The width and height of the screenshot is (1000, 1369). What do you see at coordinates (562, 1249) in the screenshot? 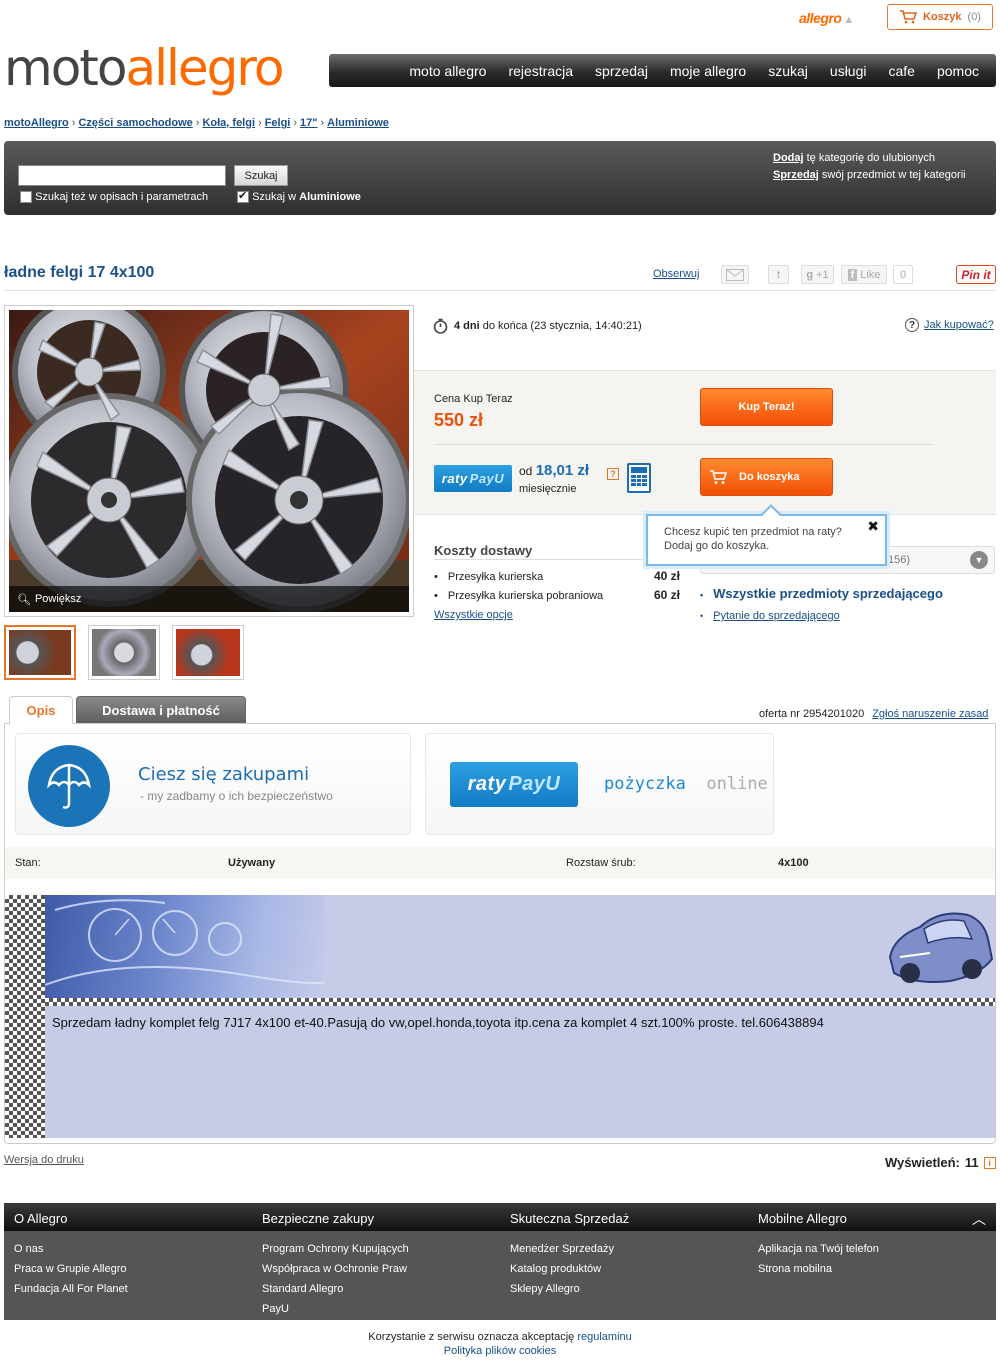
I see `footer-link: Menedżer Sprzedaży` at bounding box center [562, 1249].